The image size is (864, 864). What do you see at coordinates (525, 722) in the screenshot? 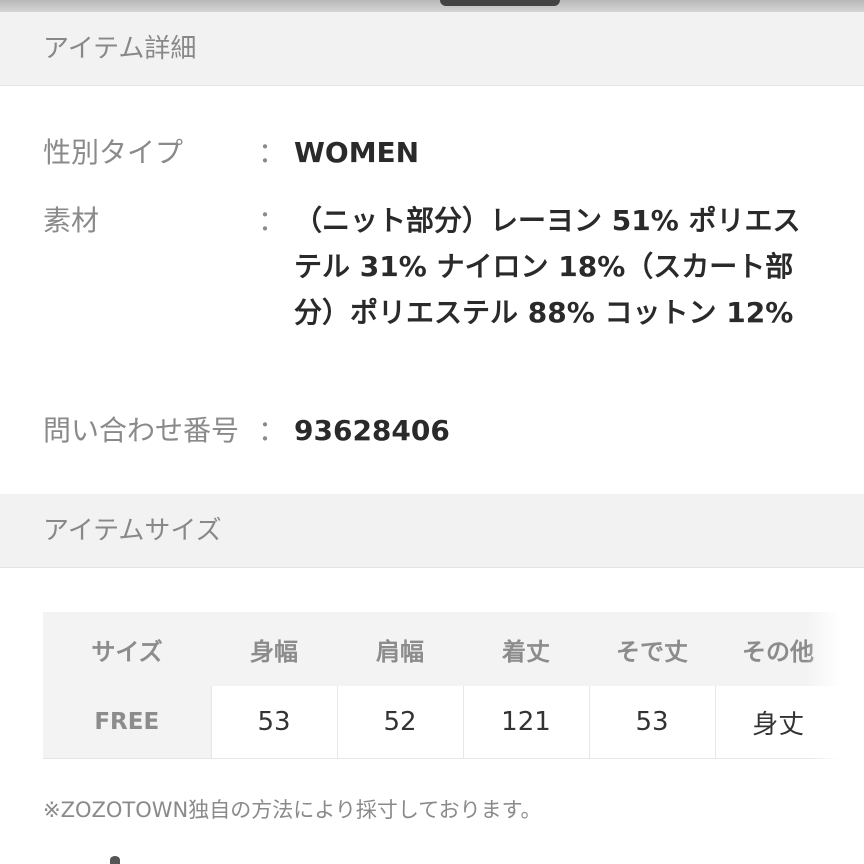
I see `table-cell: 121` at bounding box center [525, 722].